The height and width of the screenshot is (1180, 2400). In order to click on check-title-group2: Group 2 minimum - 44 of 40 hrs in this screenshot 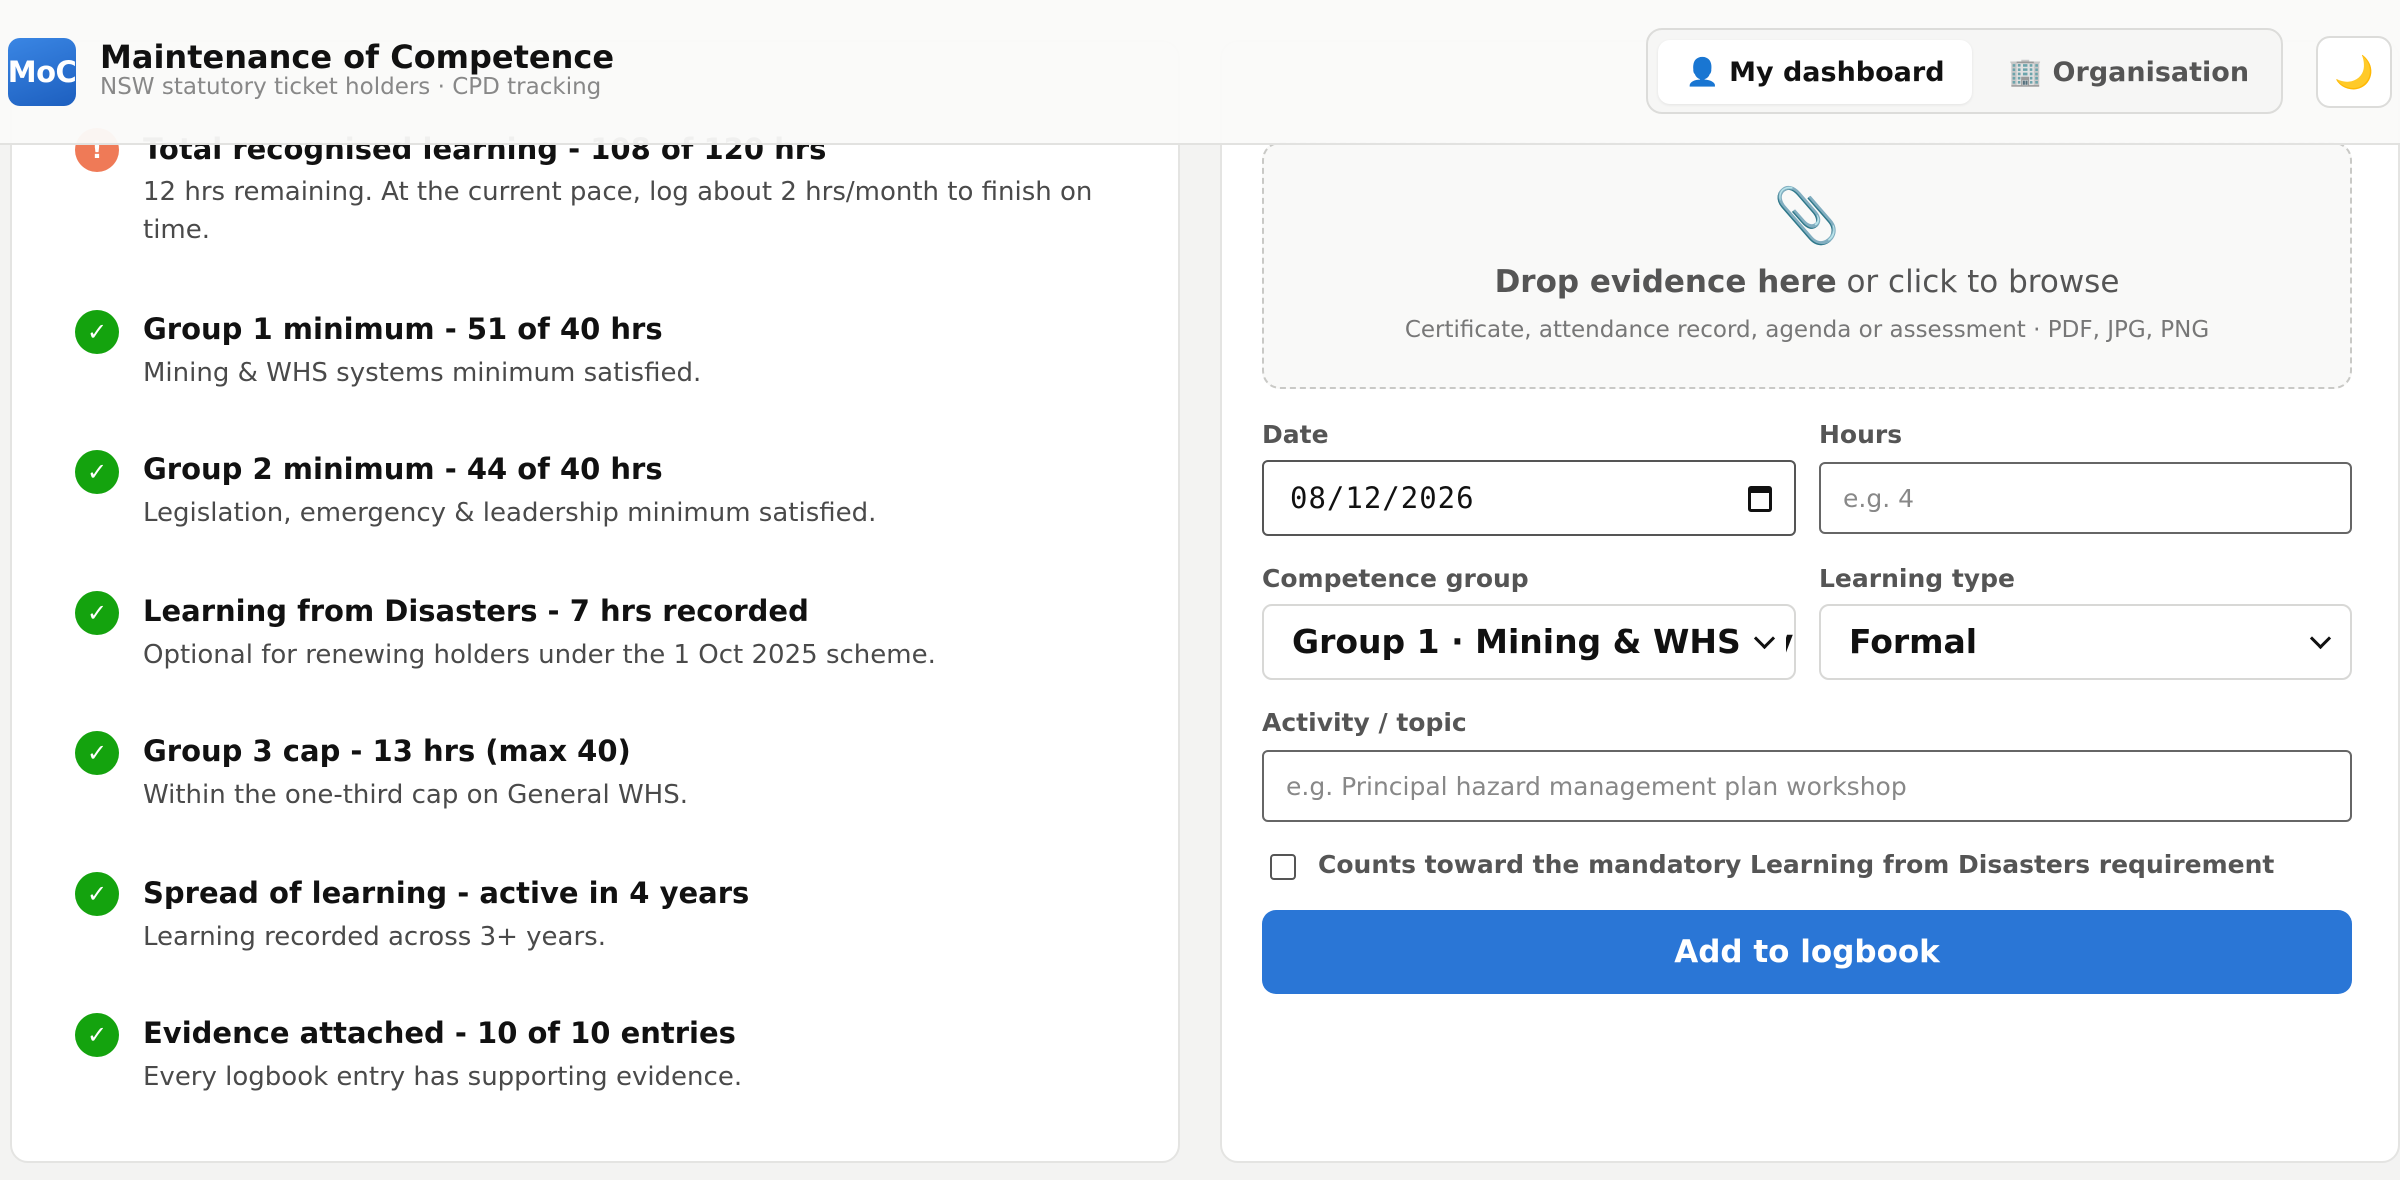, I will do `click(403, 469)`.